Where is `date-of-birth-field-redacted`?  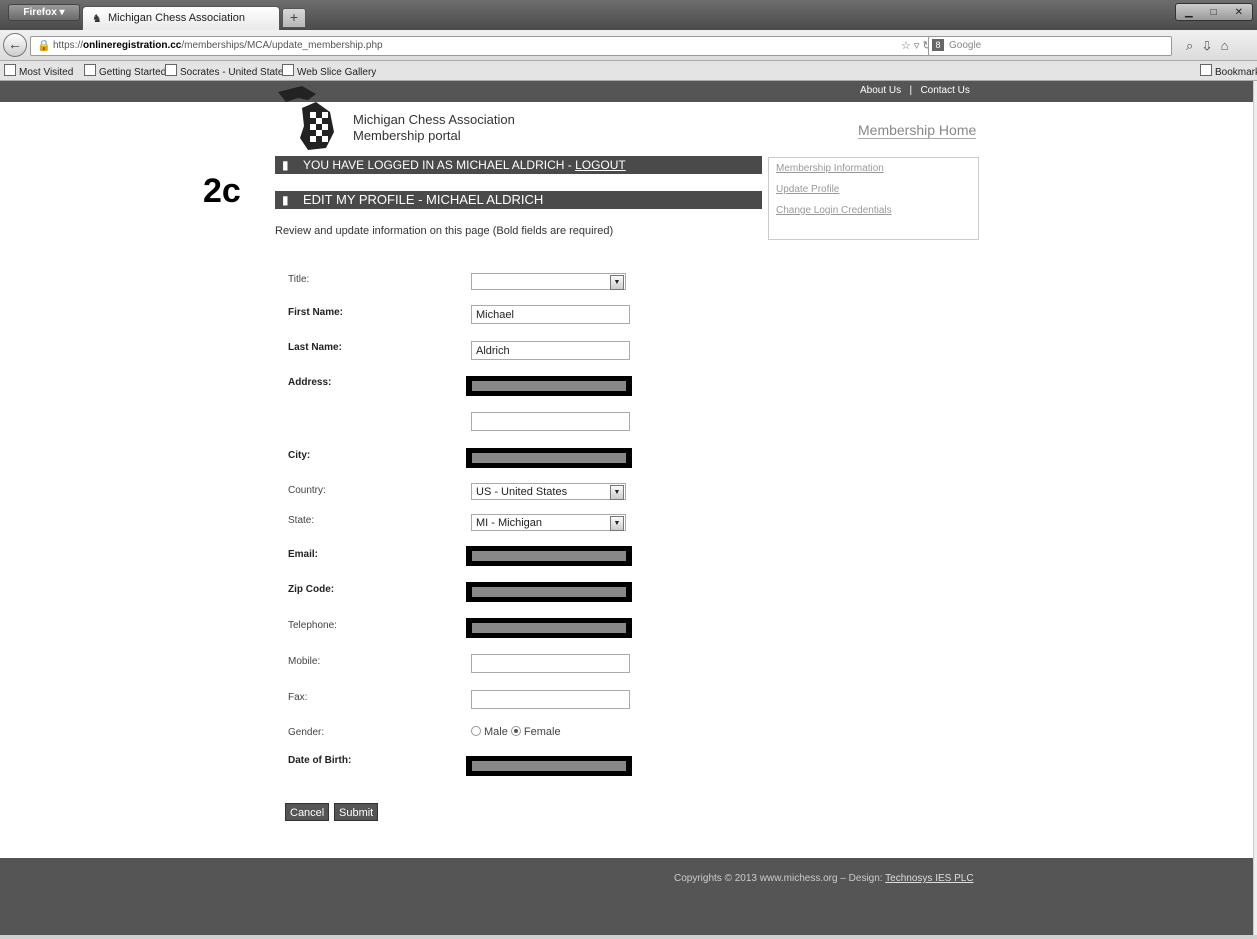 date-of-birth-field-redacted is located at coordinates (549, 766).